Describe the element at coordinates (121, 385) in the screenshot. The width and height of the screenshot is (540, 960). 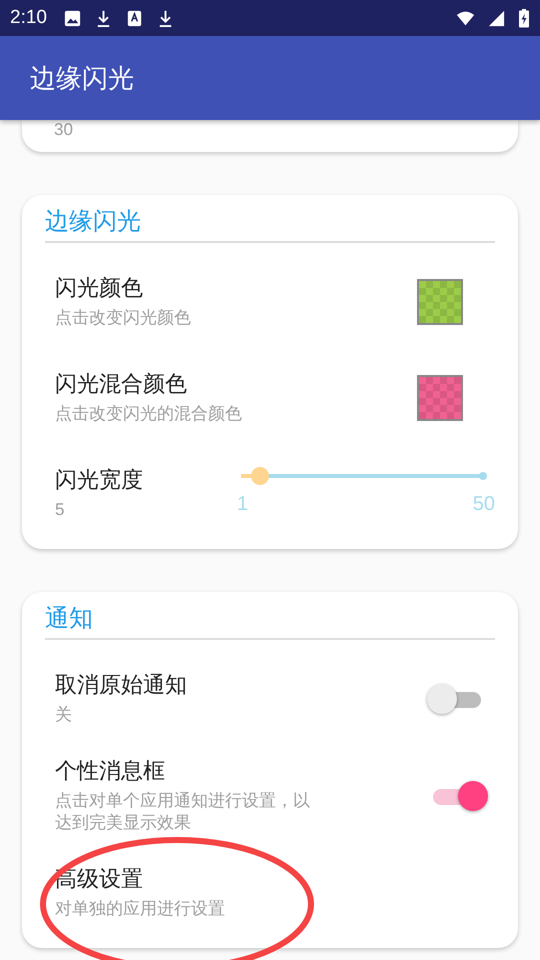
I see `setting-title: 闪光混合颜色` at that location.